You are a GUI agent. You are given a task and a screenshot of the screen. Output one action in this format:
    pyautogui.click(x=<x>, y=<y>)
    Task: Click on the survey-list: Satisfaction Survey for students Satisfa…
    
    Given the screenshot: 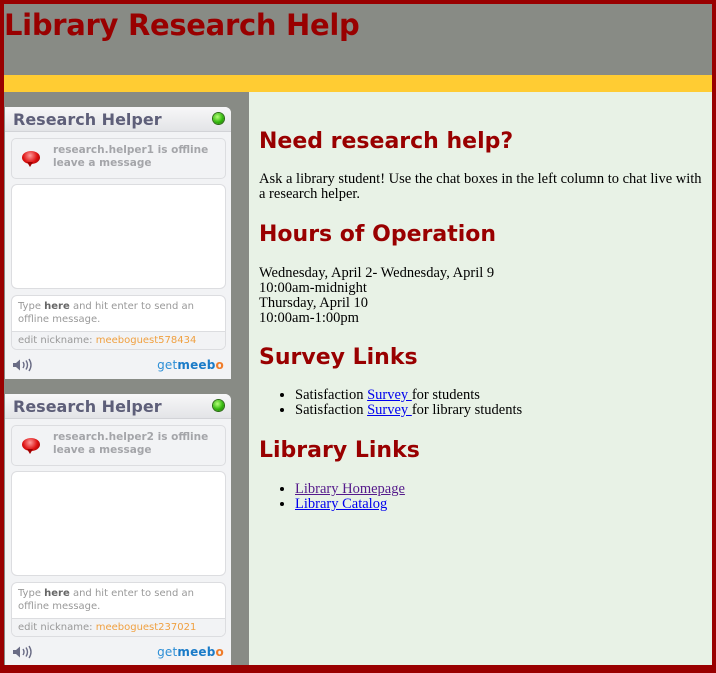 What is the action you would take?
    pyautogui.click(x=390, y=403)
    